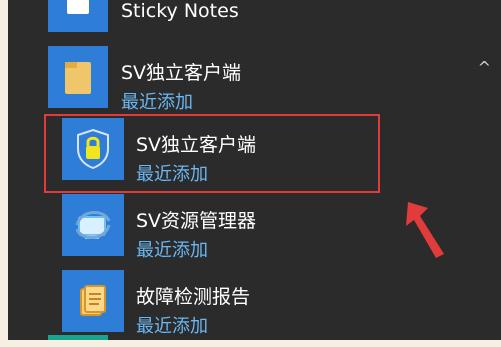  Describe the element at coordinates (93, 225) in the screenshot. I see `explorer-icon` at that location.